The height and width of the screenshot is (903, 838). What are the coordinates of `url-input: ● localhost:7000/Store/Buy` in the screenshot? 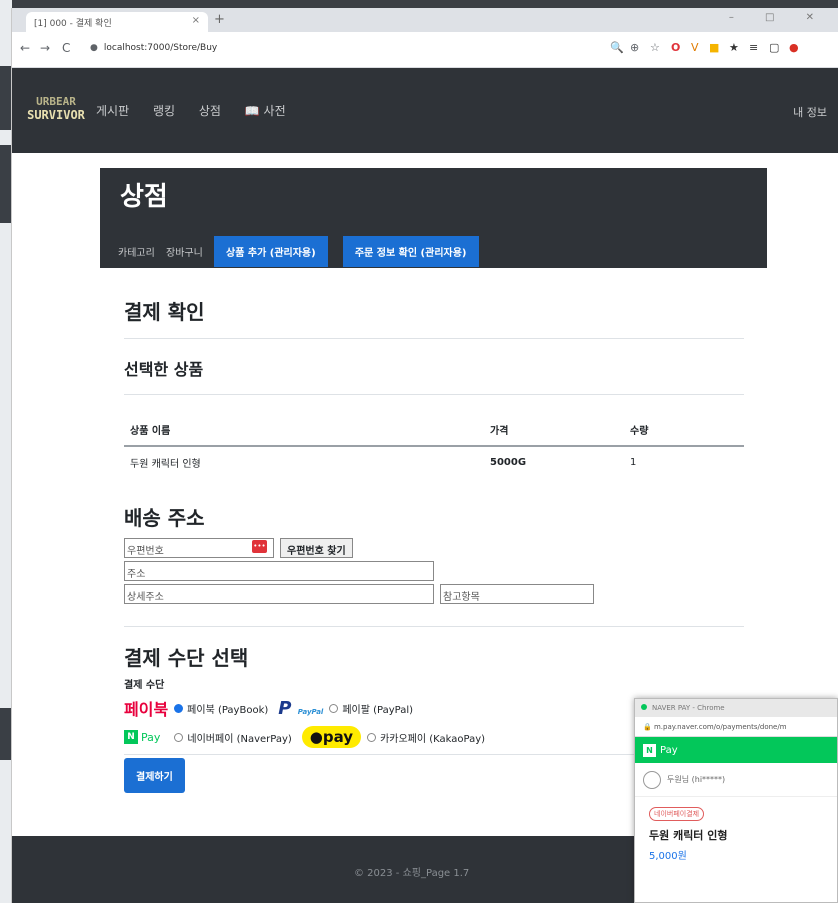 It's located at (341, 49).